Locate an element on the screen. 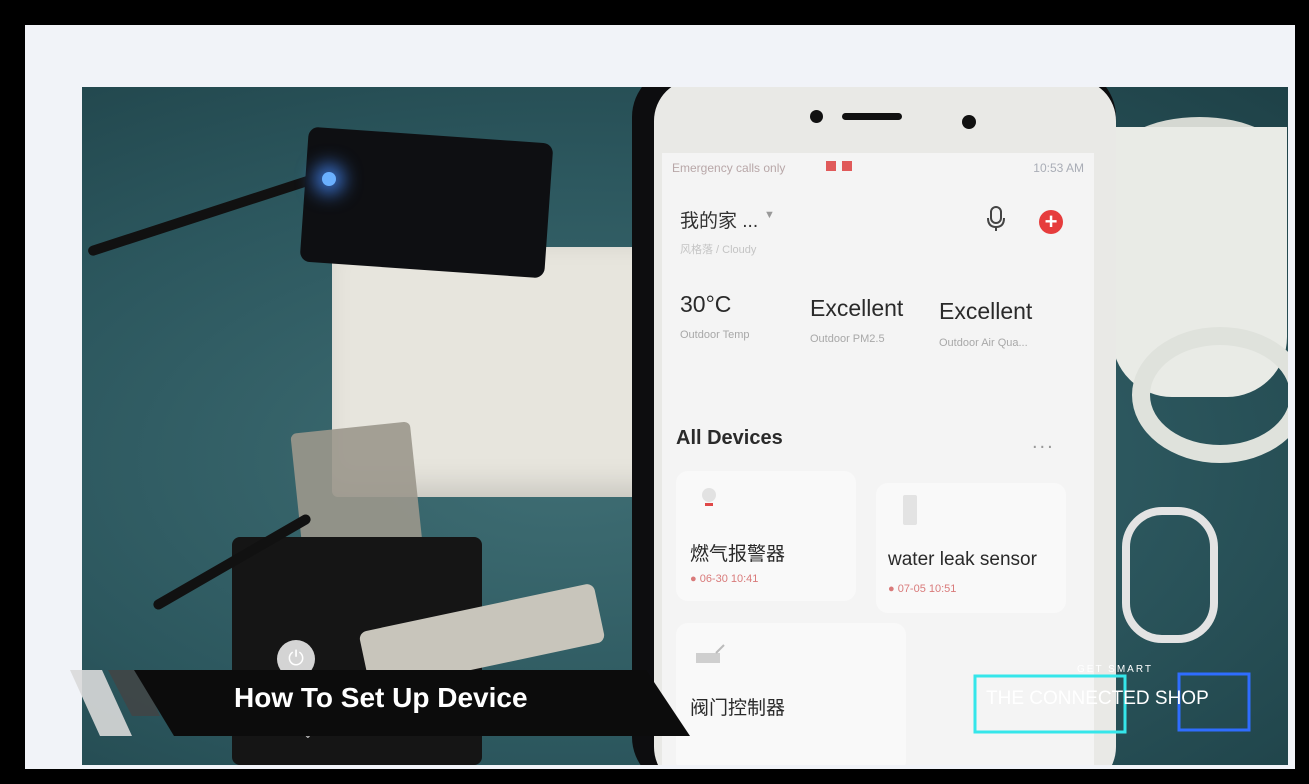 The width and height of the screenshot is (1309, 784). brand-name: THE CONNECTED SHOP is located at coordinates (1097, 698).